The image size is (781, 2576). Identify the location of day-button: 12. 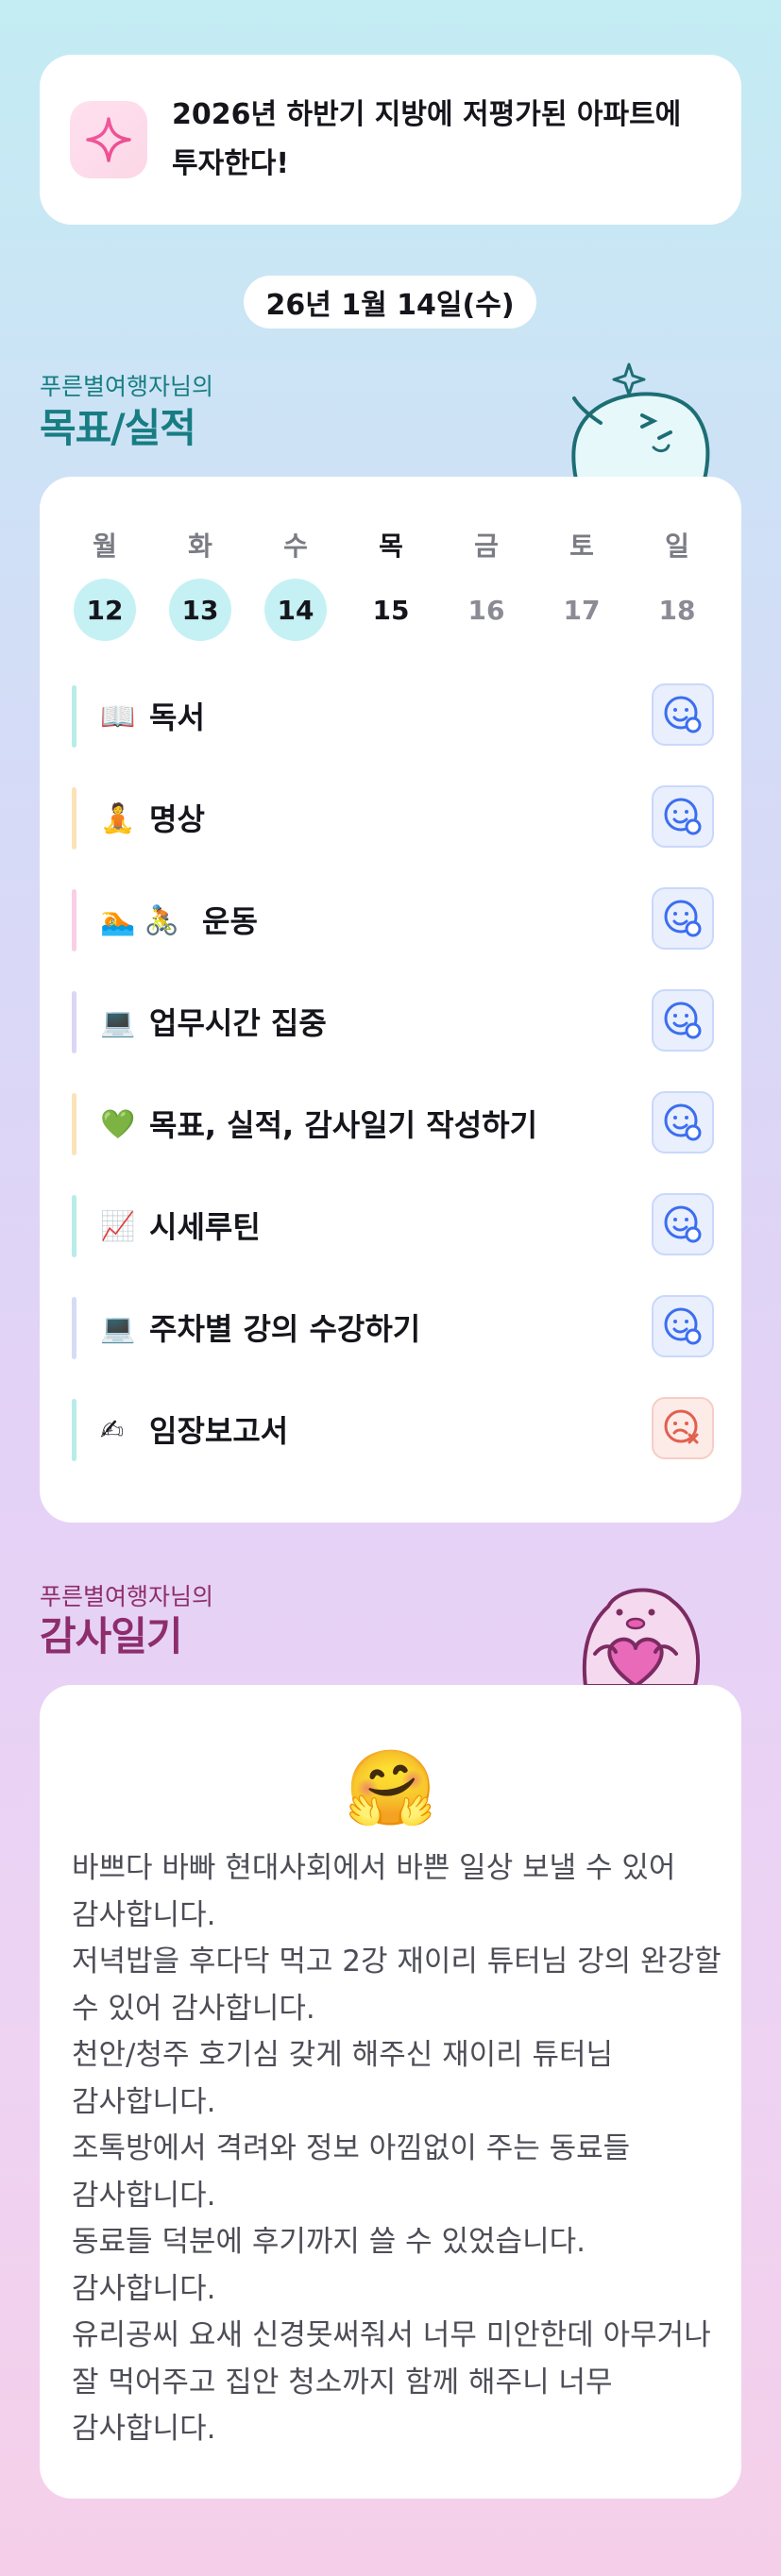
(105, 610).